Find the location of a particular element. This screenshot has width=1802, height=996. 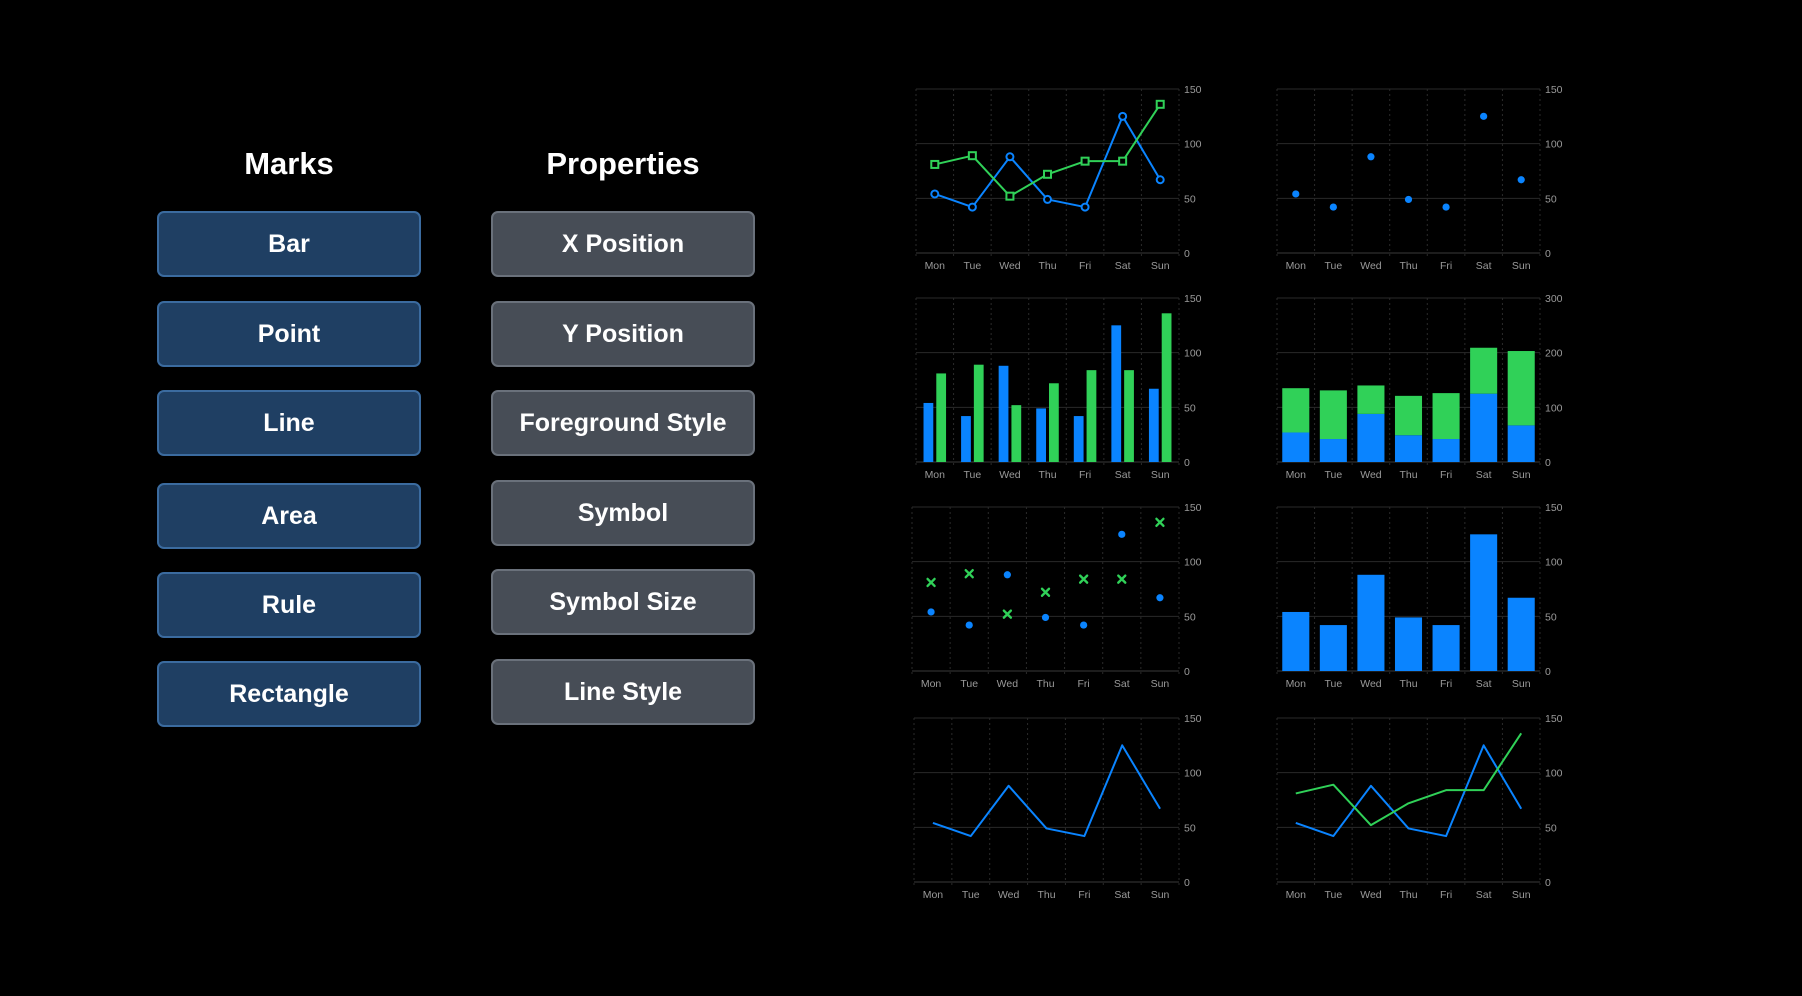

mark-line-button: Line is located at coordinates (289, 423).